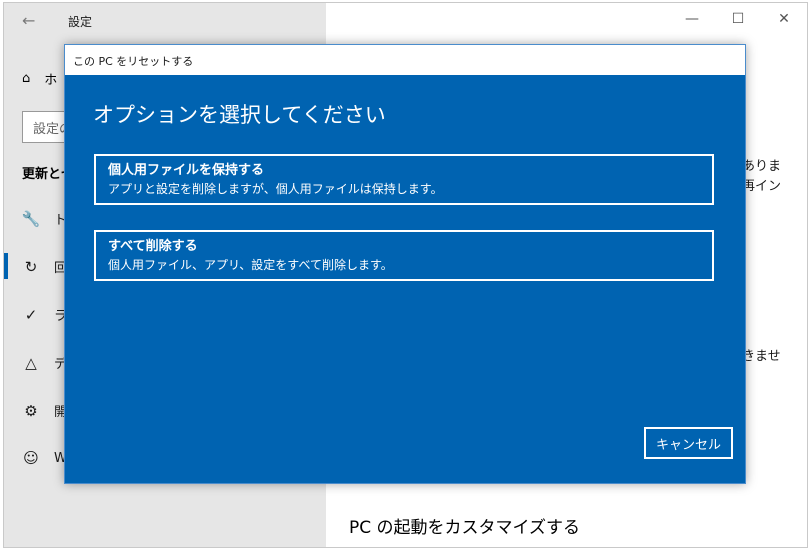 The width and height of the screenshot is (810, 550). What do you see at coordinates (39, 78) in the screenshot?
I see `sidebar-item-home: ⌂ ホ` at bounding box center [39, 78].